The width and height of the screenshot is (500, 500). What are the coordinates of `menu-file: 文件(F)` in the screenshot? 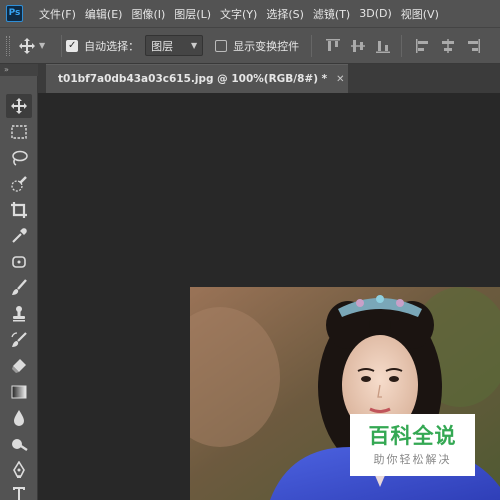 It's located at (57, 14).